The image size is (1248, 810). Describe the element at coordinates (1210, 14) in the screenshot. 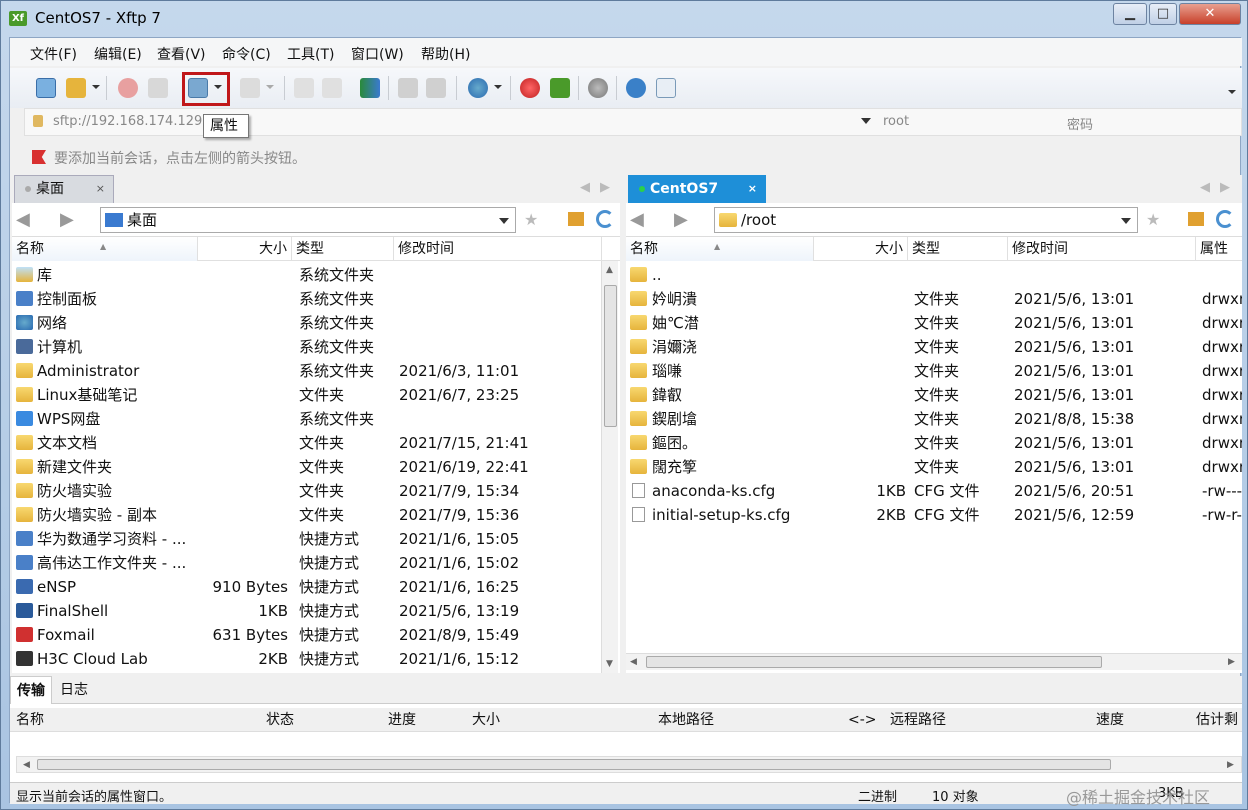

I see `close-button: ✕` at that location.